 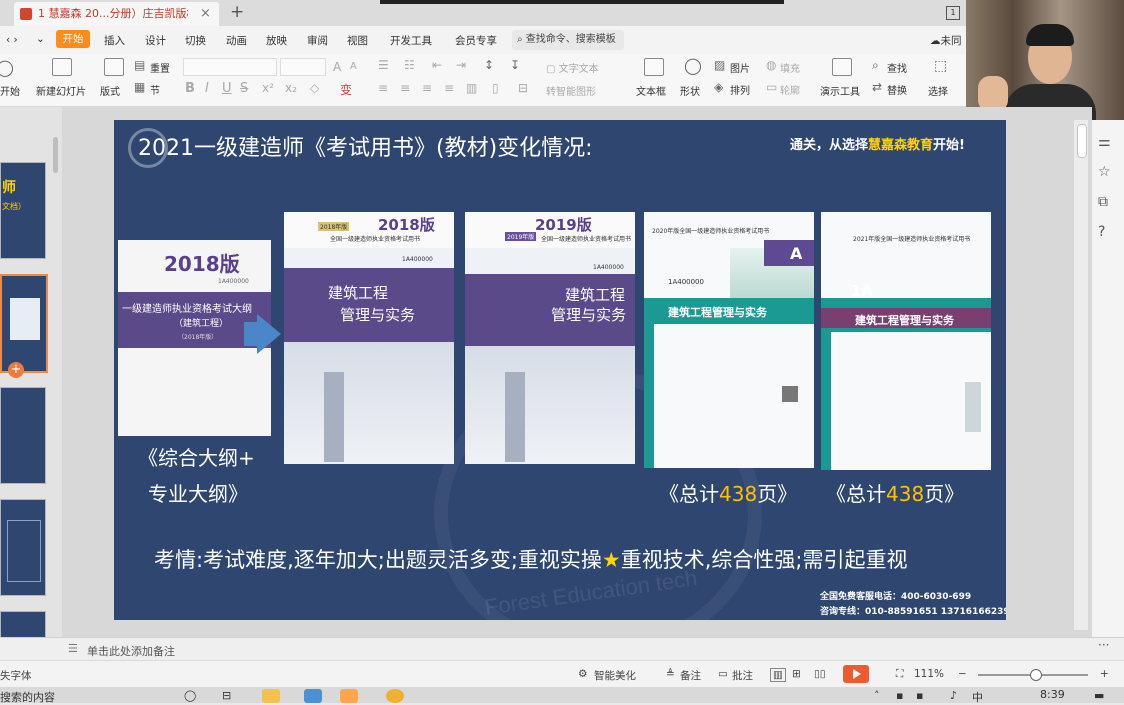 I want to click on menu-tab-start: 开始, so click(x=73, y=39).